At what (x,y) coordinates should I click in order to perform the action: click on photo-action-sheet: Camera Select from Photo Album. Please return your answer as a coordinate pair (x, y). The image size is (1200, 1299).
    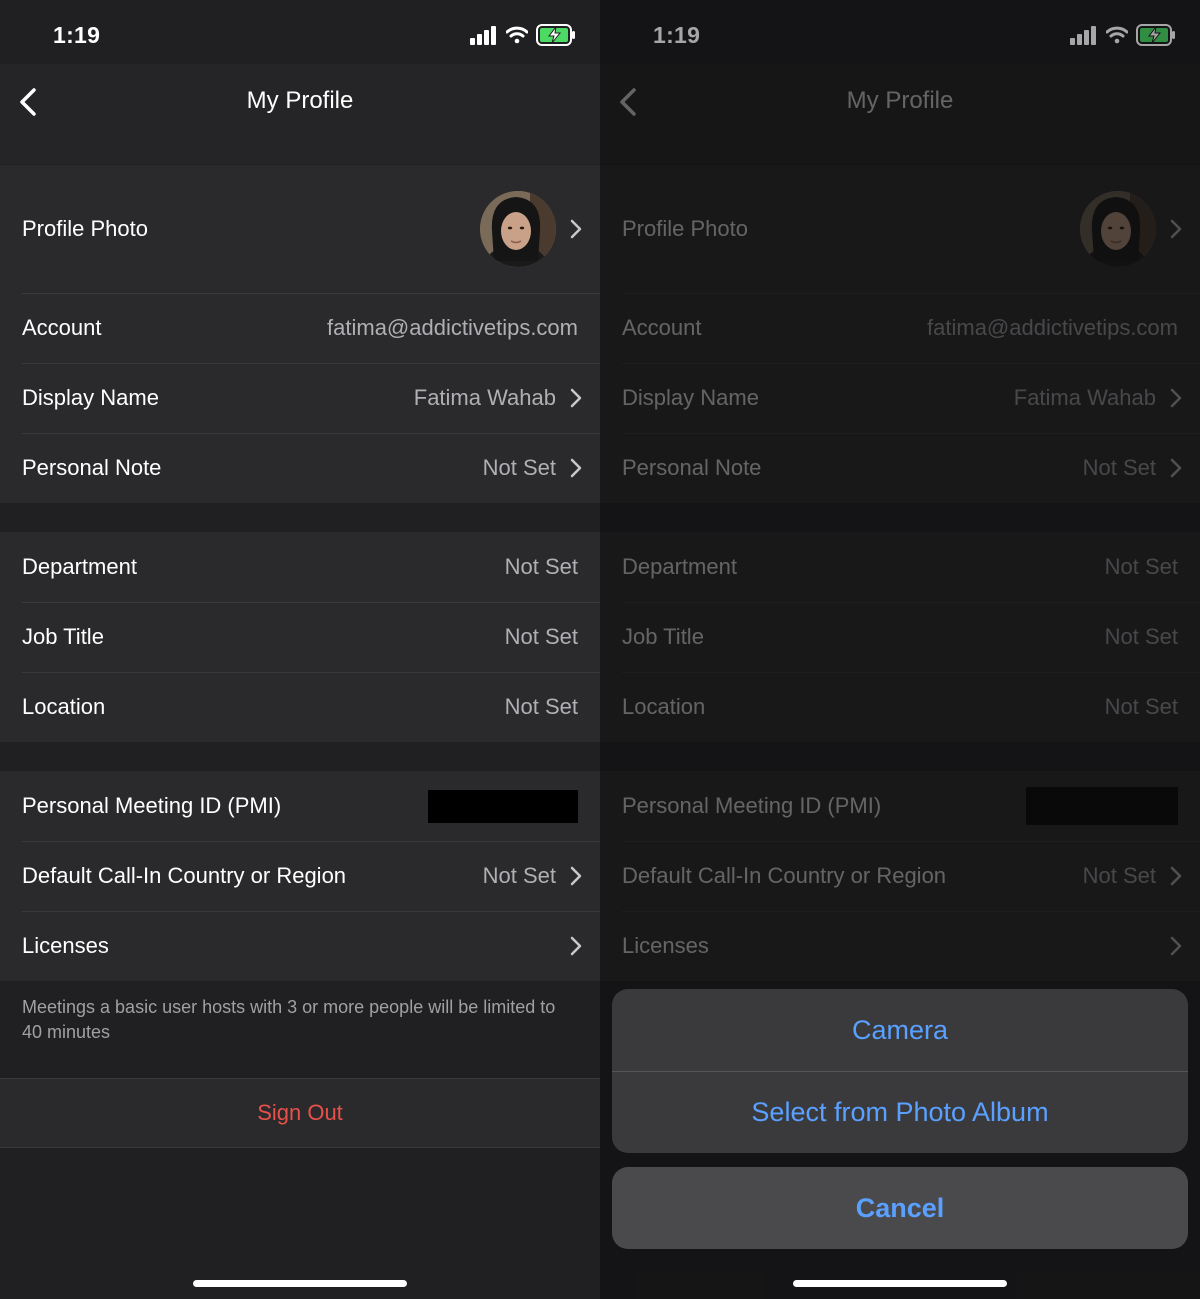
    Looking at the image, I should click on (900, 1071).